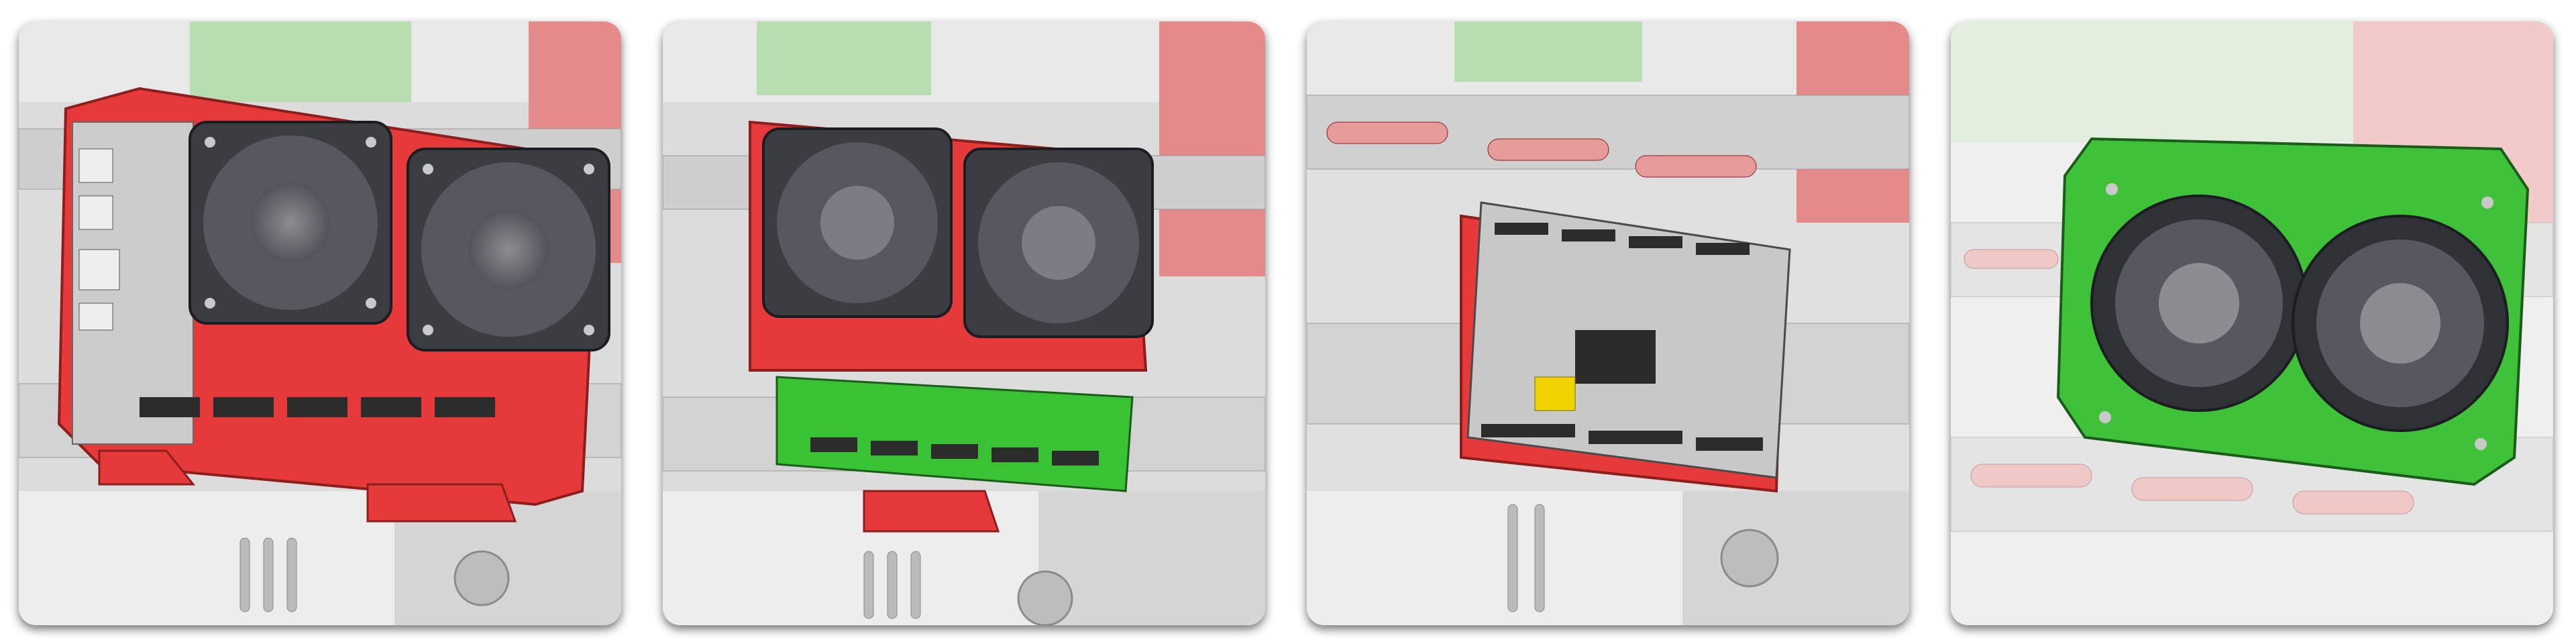 The height and width of the screenshot is (644, 2576). Describe the element at coordinates (1555, 393) in the screenshot. I see `yellow-component` at that location.